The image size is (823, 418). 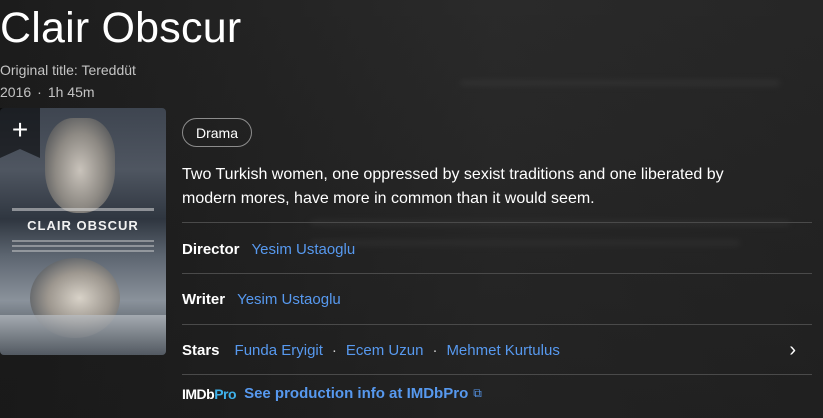 I want to click on title-meta: 2016 · 1h 45m, so click(x=47, y=92).